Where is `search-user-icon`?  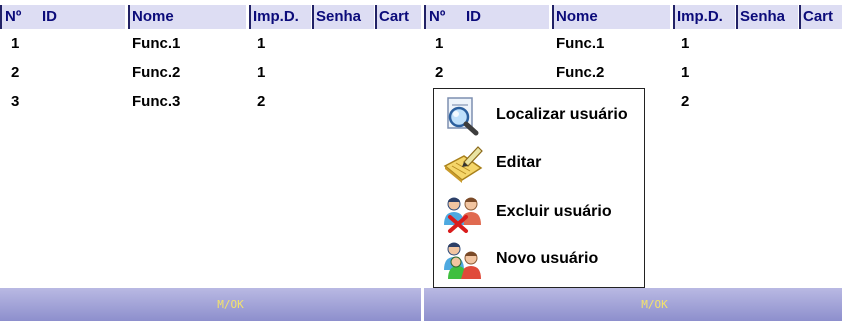 search-user-icon is located at coordinates (463, 116).